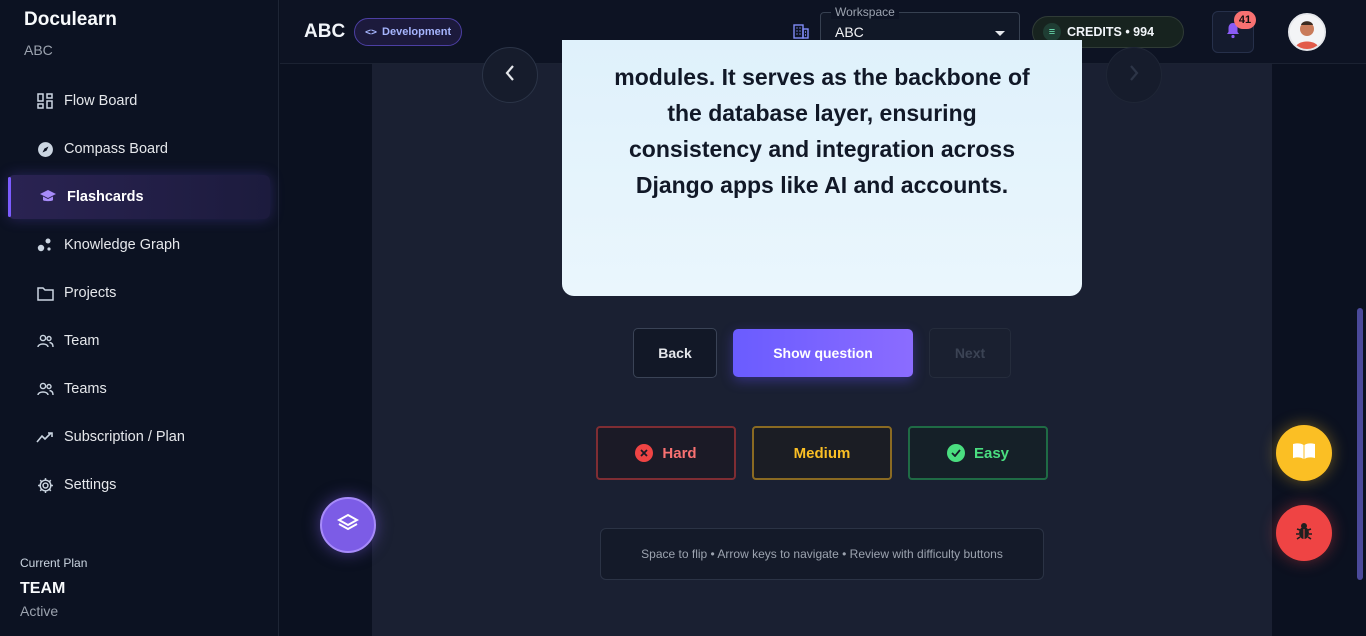 Image resolution: width=1366 pixels, height=636 pixels. Describe the element at coordinates (1245, 20) in the screenshot. I see `notification-count-badge: 41` at that location.